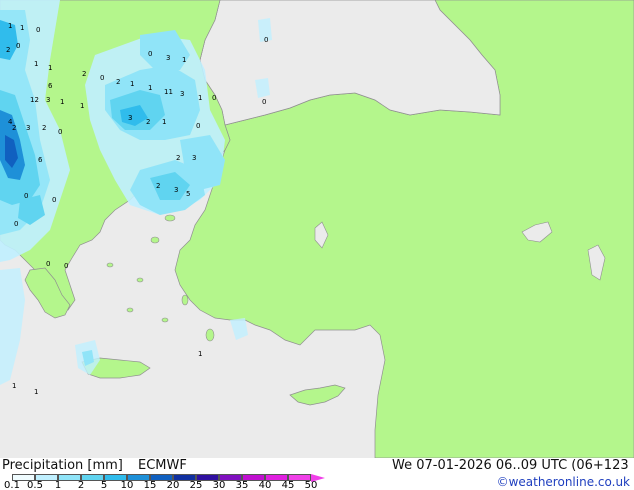 The height and width of the screenshot is (490, 634). What do you see at coordinates (311, 485) in the screenshot?
I see `legend-tick-label: 50` at bounding box center [311, 485].